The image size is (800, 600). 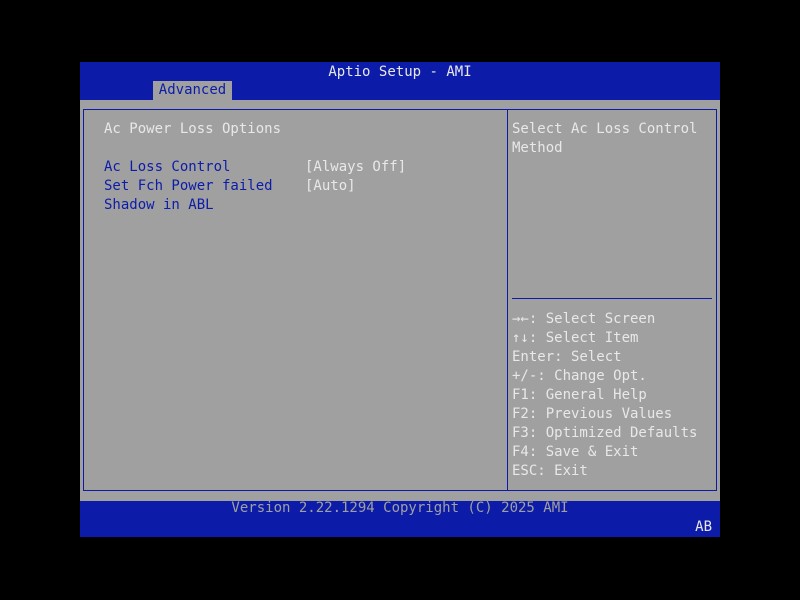 I want to click on footer-badge: AB, so click(x=703, y=527).